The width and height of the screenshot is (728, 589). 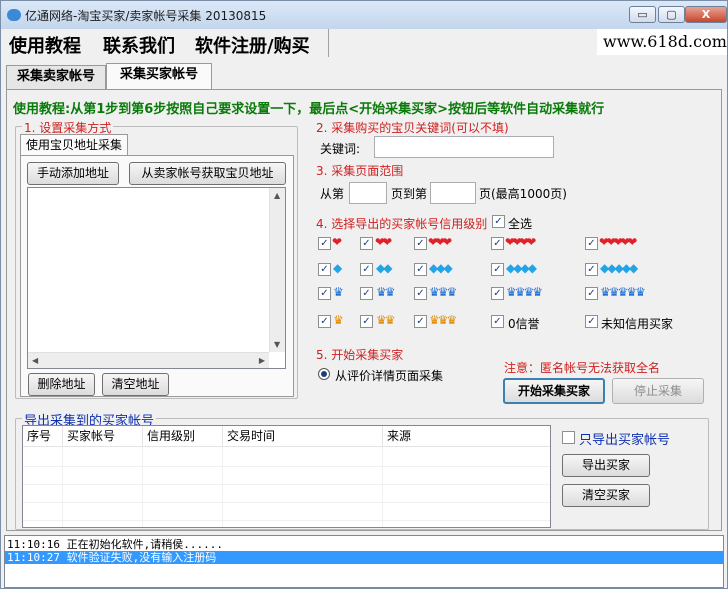 I want to click on only-export-checkbox: ✓, so click(x=568, y=437).